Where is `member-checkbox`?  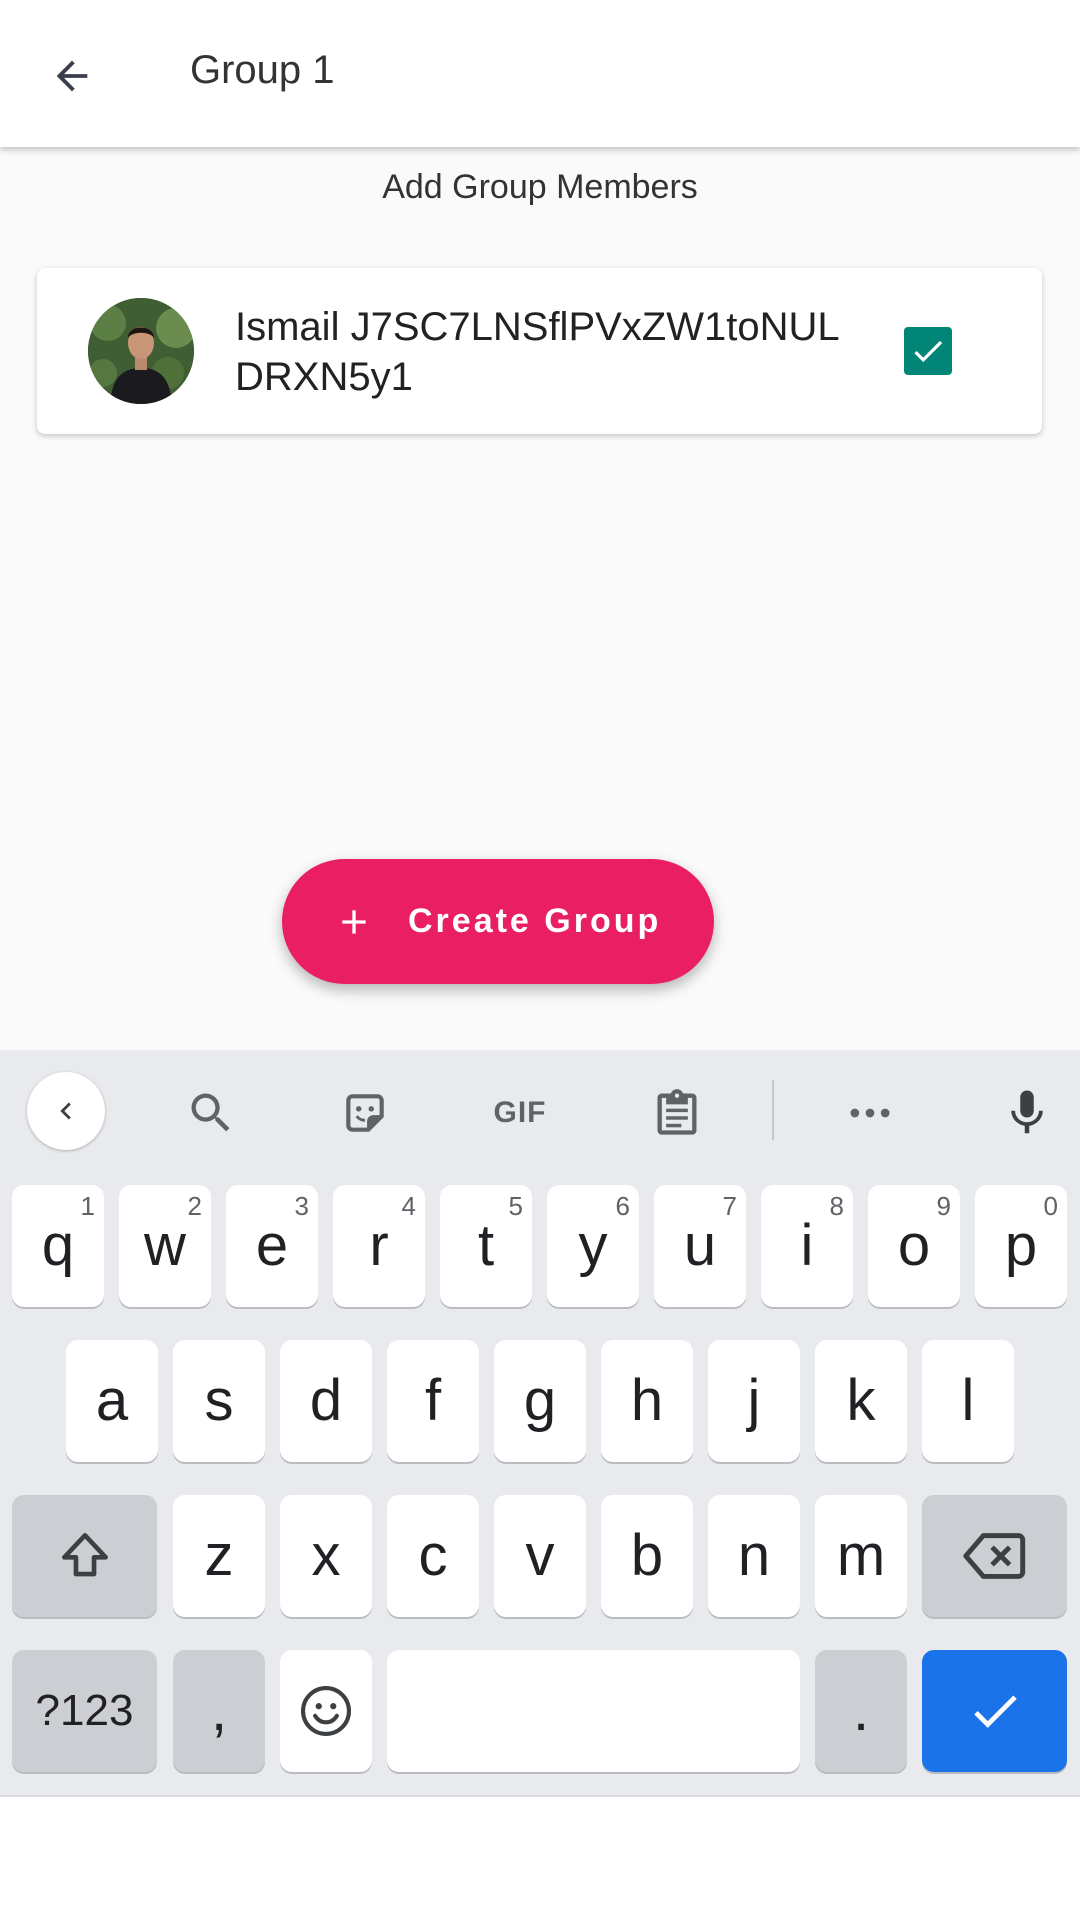 member-checkbox is located at coordinates (928, 351).